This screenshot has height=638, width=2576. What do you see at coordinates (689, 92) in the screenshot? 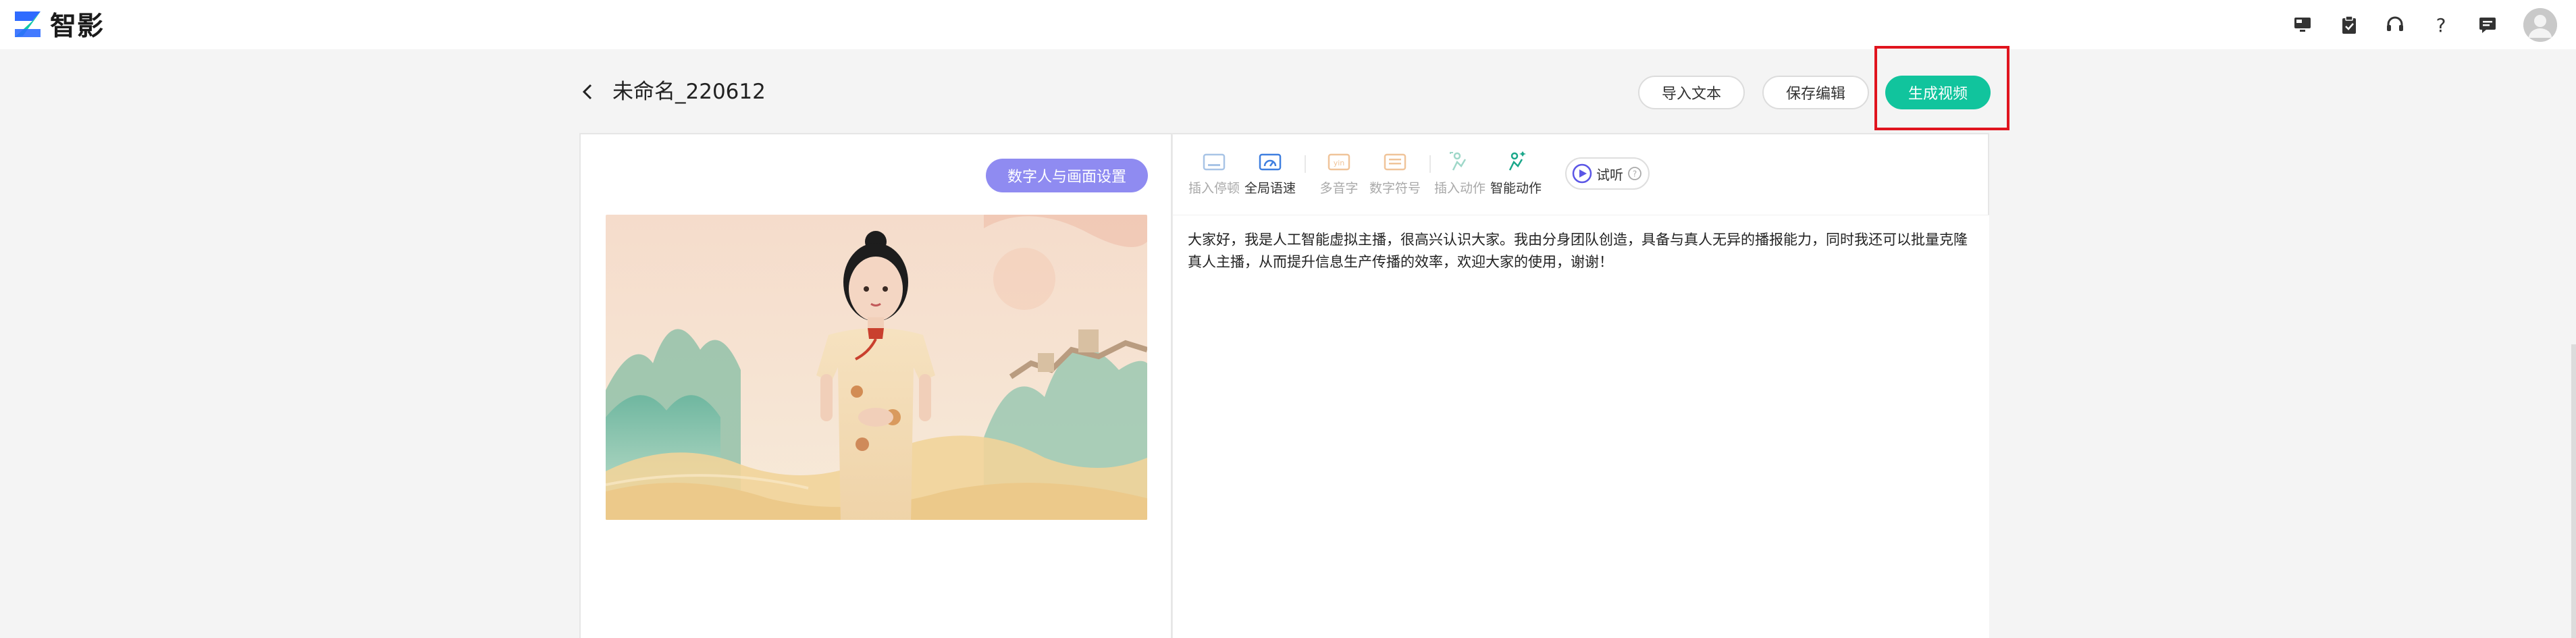
I see `document-title: 未命名_220612` at bounding box center [689, 92].